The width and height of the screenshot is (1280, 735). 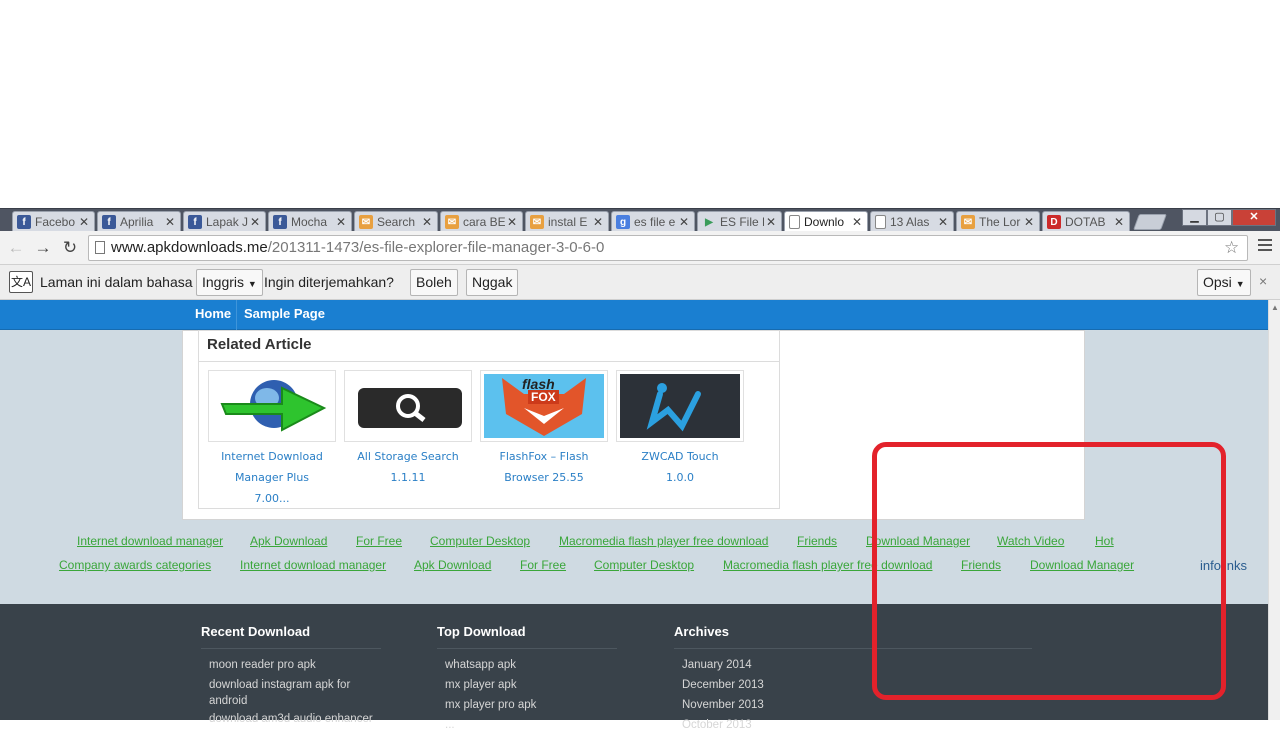 I want to click on translate-options-button: Opsi ▼, so click(x=1224, y=282).